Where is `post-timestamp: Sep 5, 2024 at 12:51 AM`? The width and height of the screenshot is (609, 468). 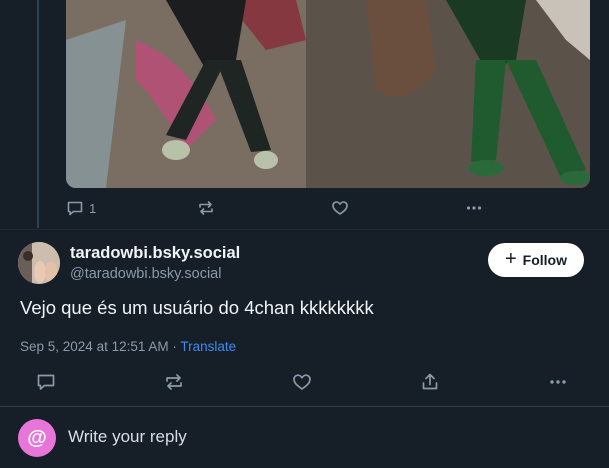 post-timestamp: Sep 5, 2024 at 12:51 AM is located at coordinates (94, 346).